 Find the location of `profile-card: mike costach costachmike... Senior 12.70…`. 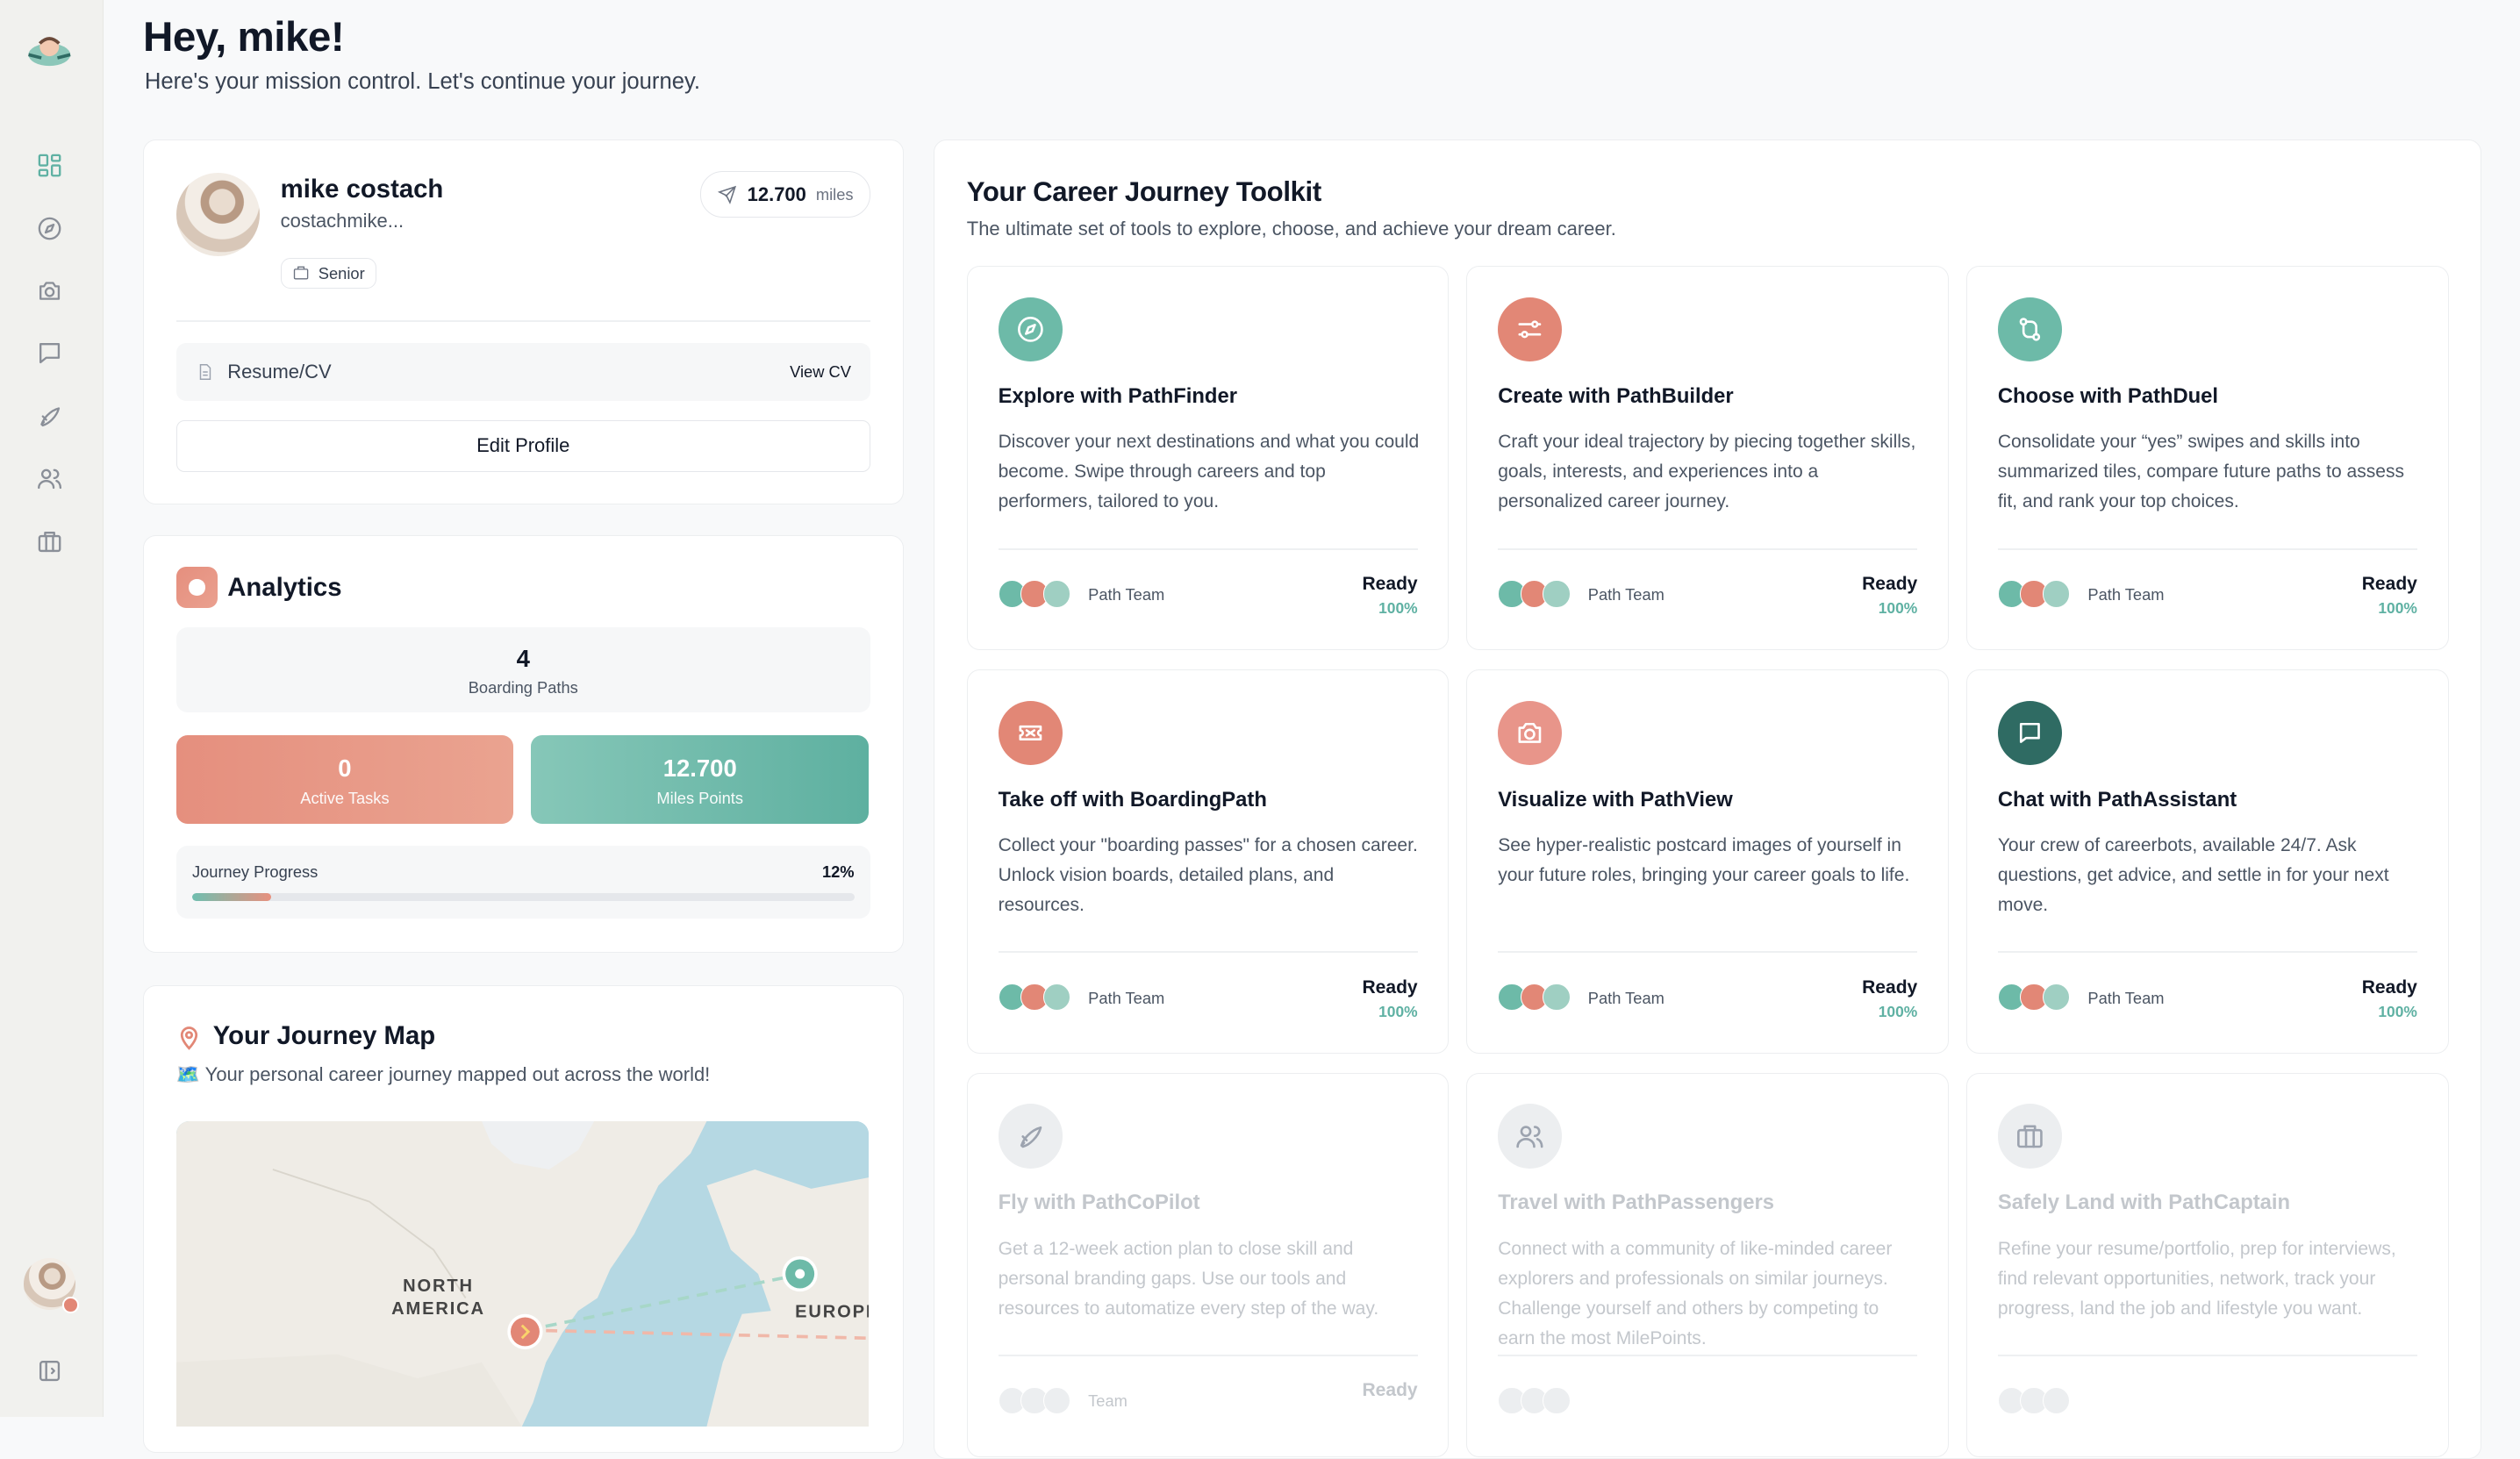

profile-card: mike costach costachmike... Senior 12.70… is located at coordinates (523, 322).